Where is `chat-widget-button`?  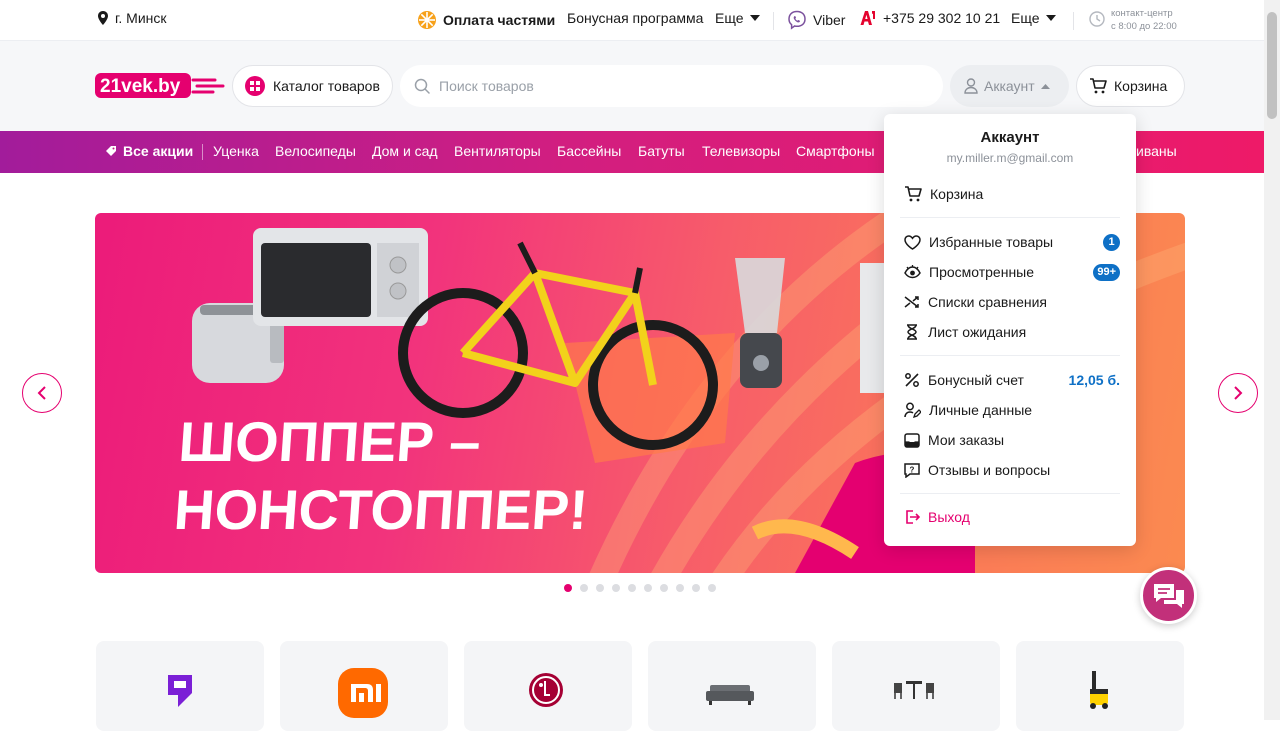 chat-widget-button is located at coordinates (1168, 595).